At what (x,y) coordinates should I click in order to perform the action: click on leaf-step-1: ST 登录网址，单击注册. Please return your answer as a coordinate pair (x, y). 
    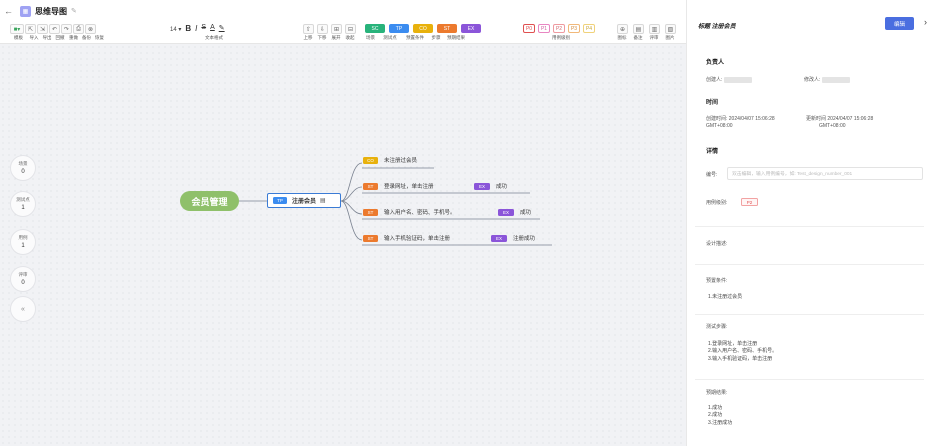
    Looking at the image, I should click on (398, 186).